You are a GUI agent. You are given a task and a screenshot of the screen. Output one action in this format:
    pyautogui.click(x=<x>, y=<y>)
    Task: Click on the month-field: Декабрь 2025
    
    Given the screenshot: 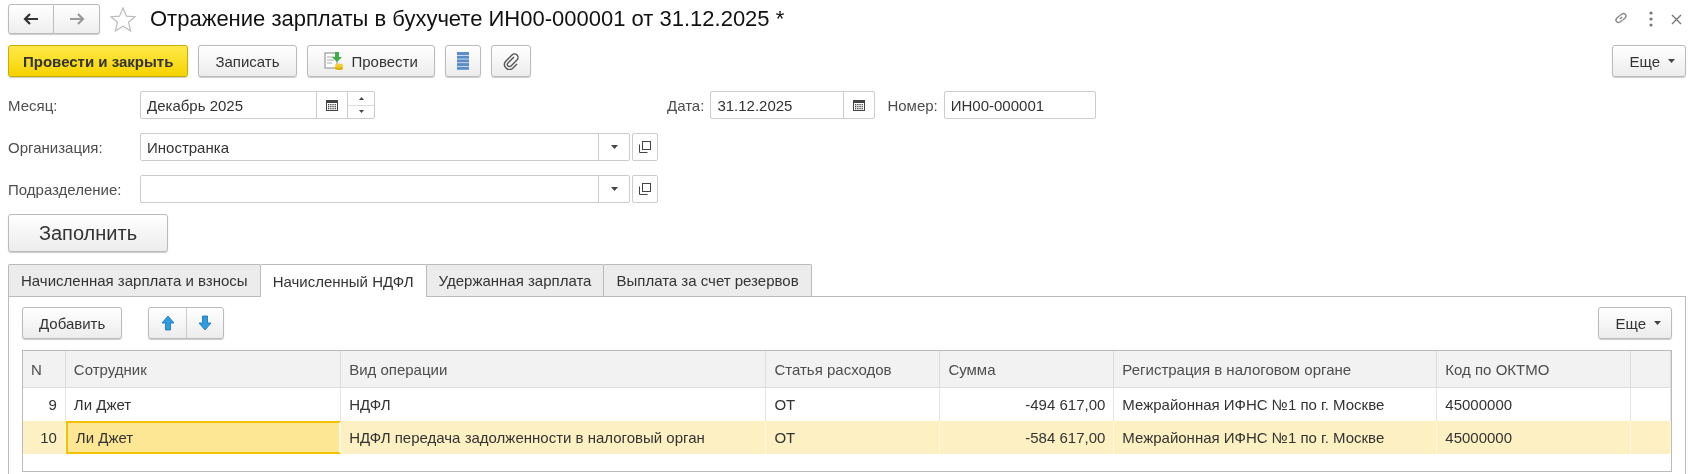 What is the action you would take?
    pyautogui.click(x=257, y=105)
    